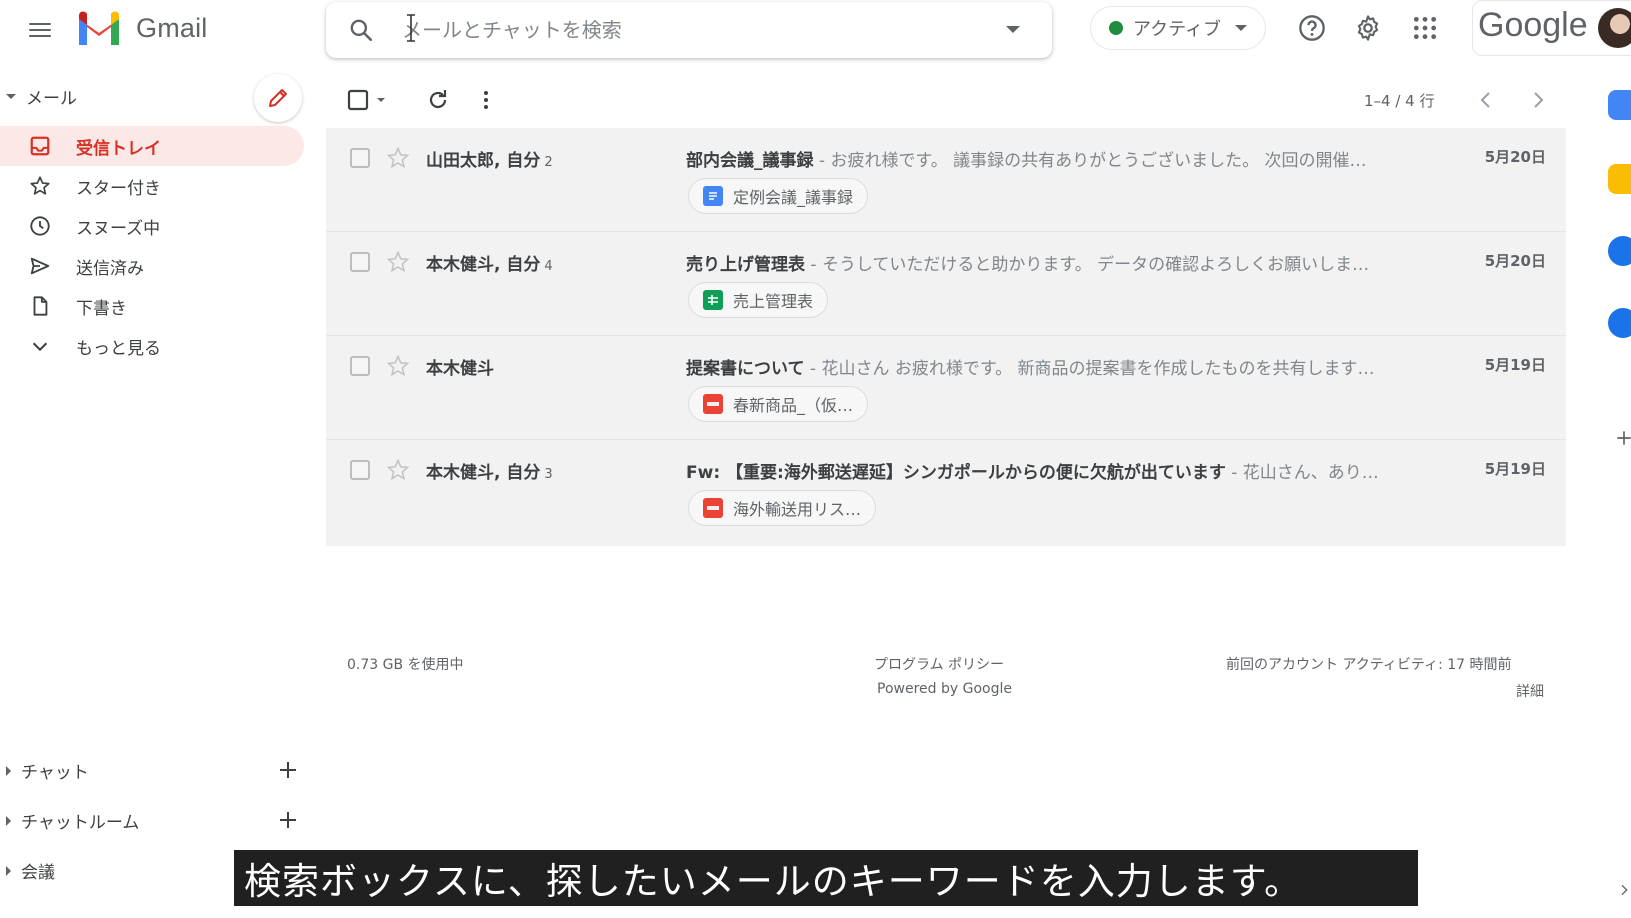  I want to click on text-cursor-icon, so click(411, 28).